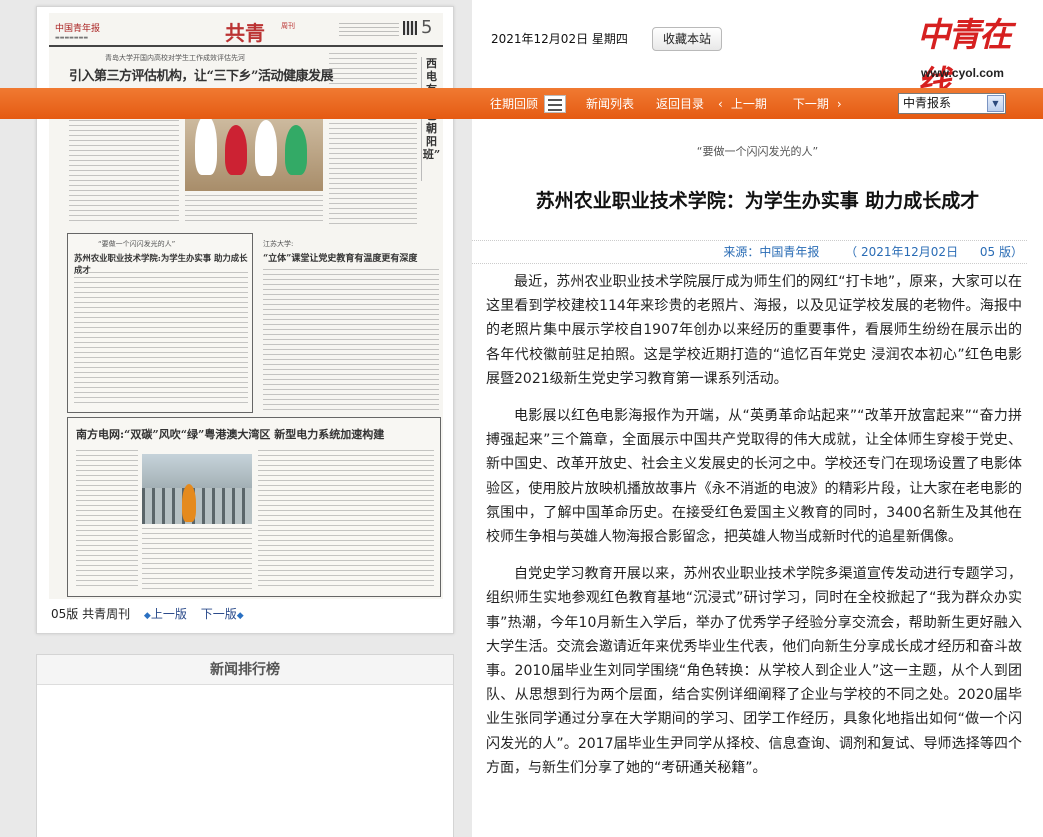 The image size is (1043, 837). Describe the element at coordinates (230, 434) in the screenshot. I see `story4-headline: 南方电网:“双碳”风吹“绿”粤港澳大湾区 新型电力系统加速构建` at that location.